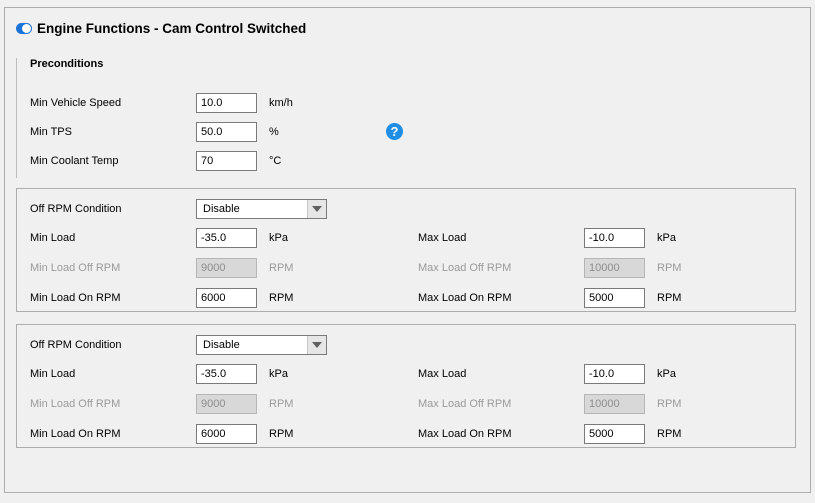 The width and height of the screenshot is (815, 503). What do you see at coordinates (226, 132) in the screenshot?
I see `min-tps-input: 50.0` at bounding box center [226, 132].